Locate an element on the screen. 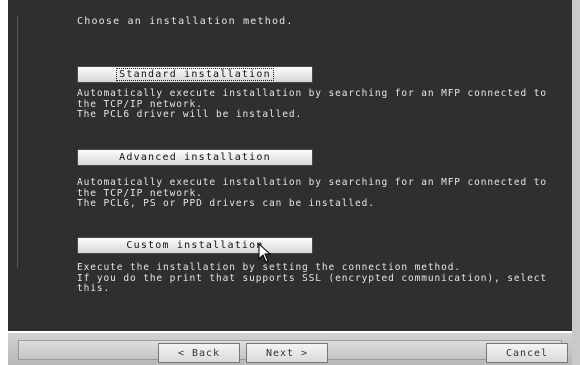 The width and height of the screenshot is (580, 365). back-button: < Back is located at coordinates (199, 353).